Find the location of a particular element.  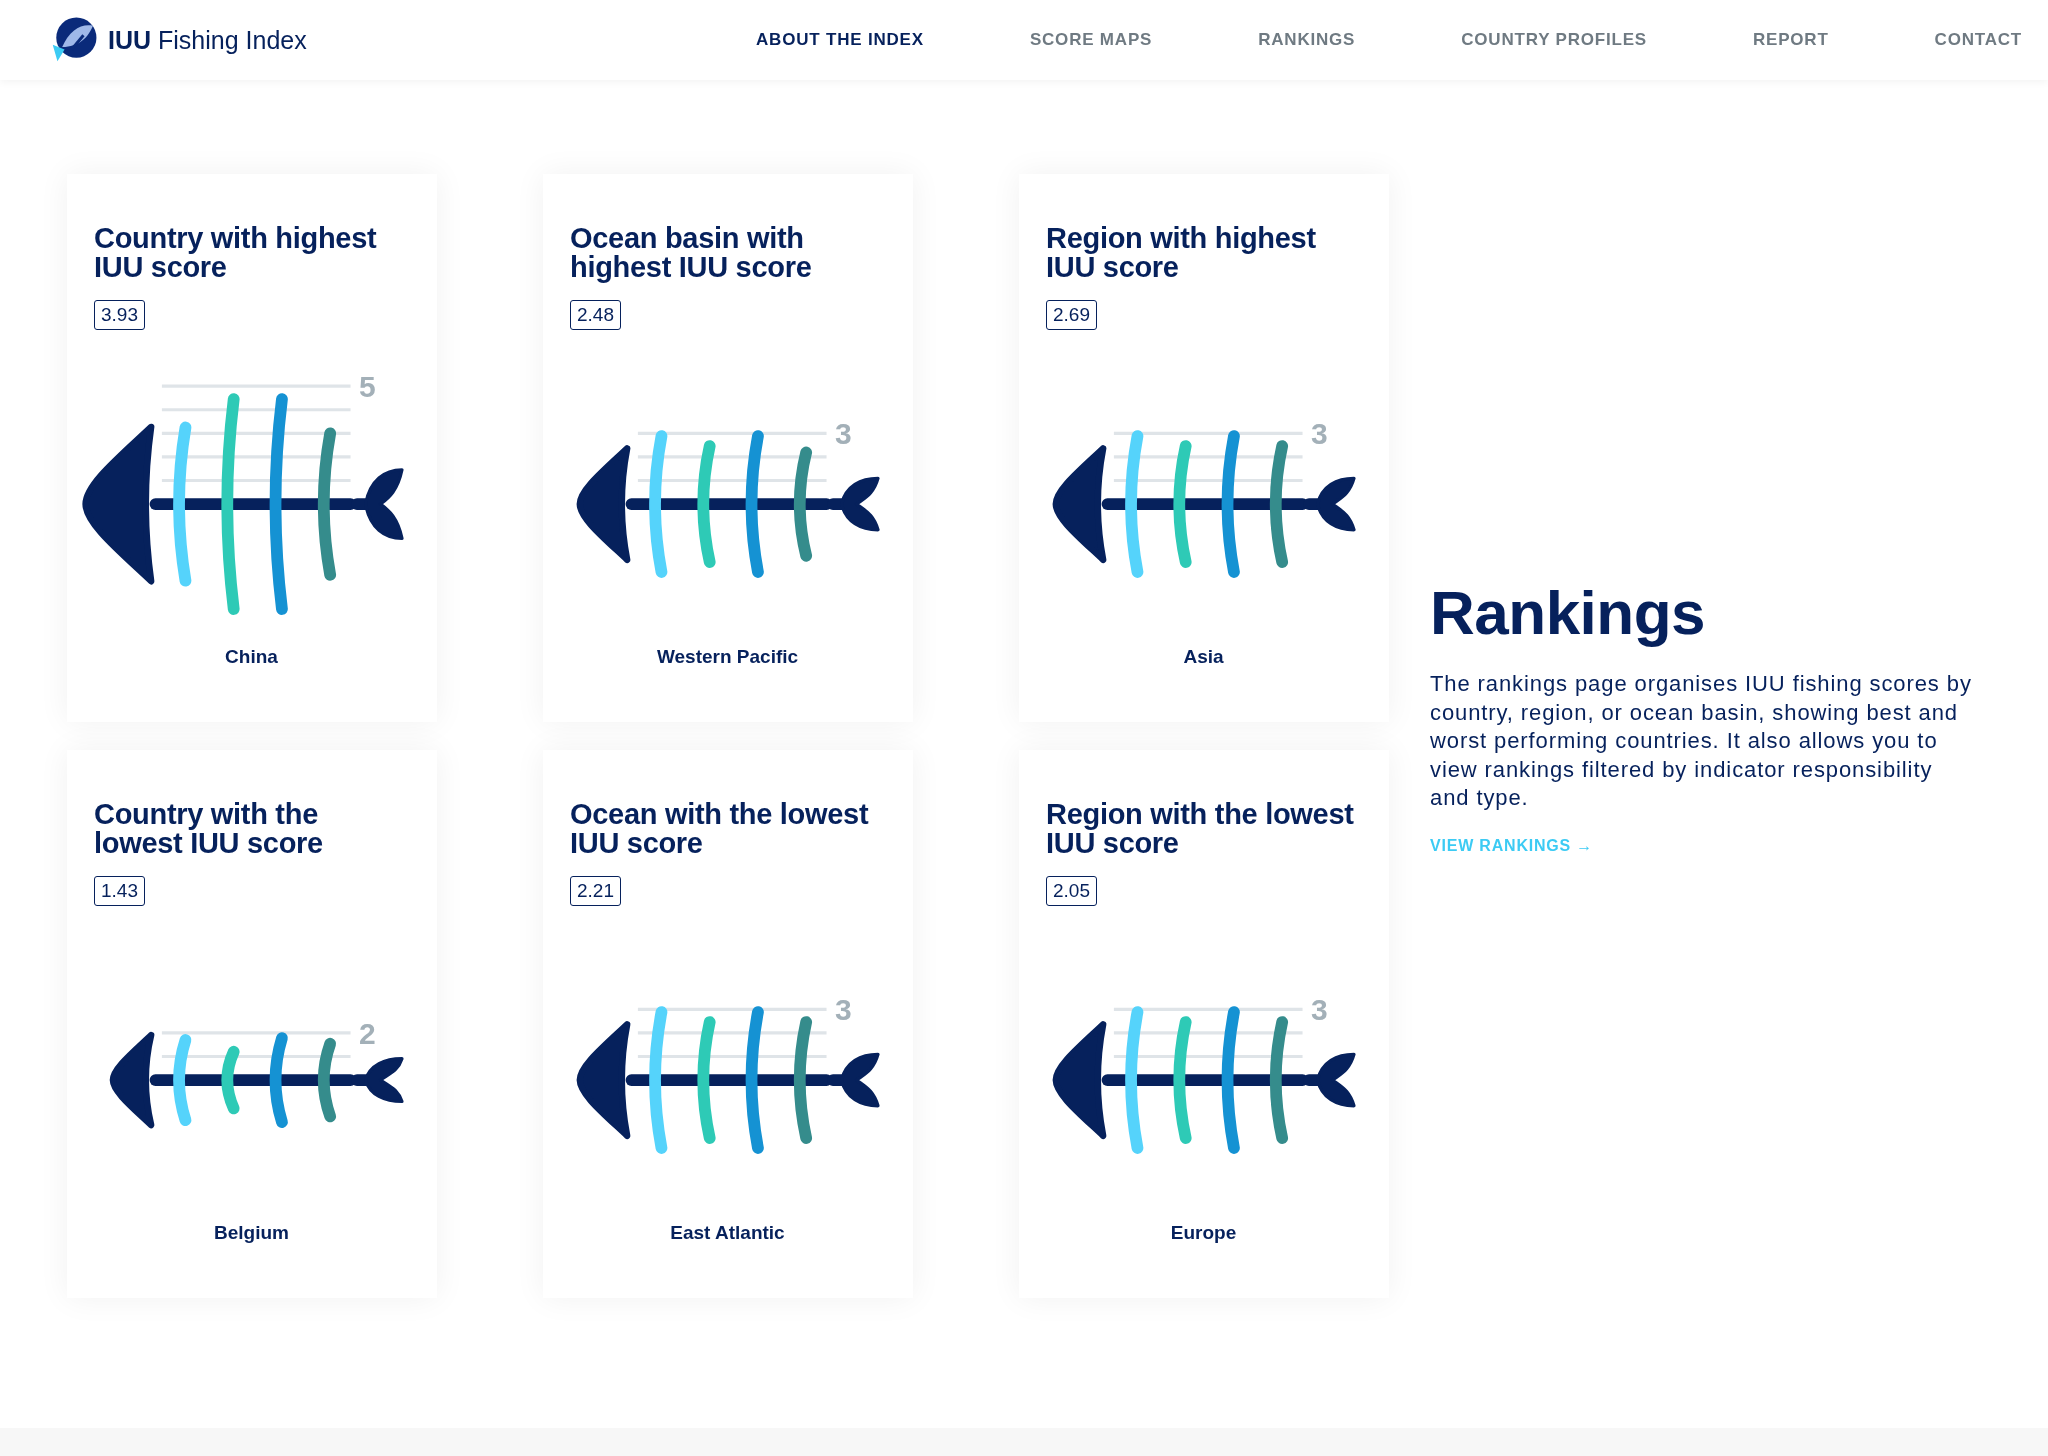

card-title: Ocean with the lowest IUU score is located at coordinates (720, 829).